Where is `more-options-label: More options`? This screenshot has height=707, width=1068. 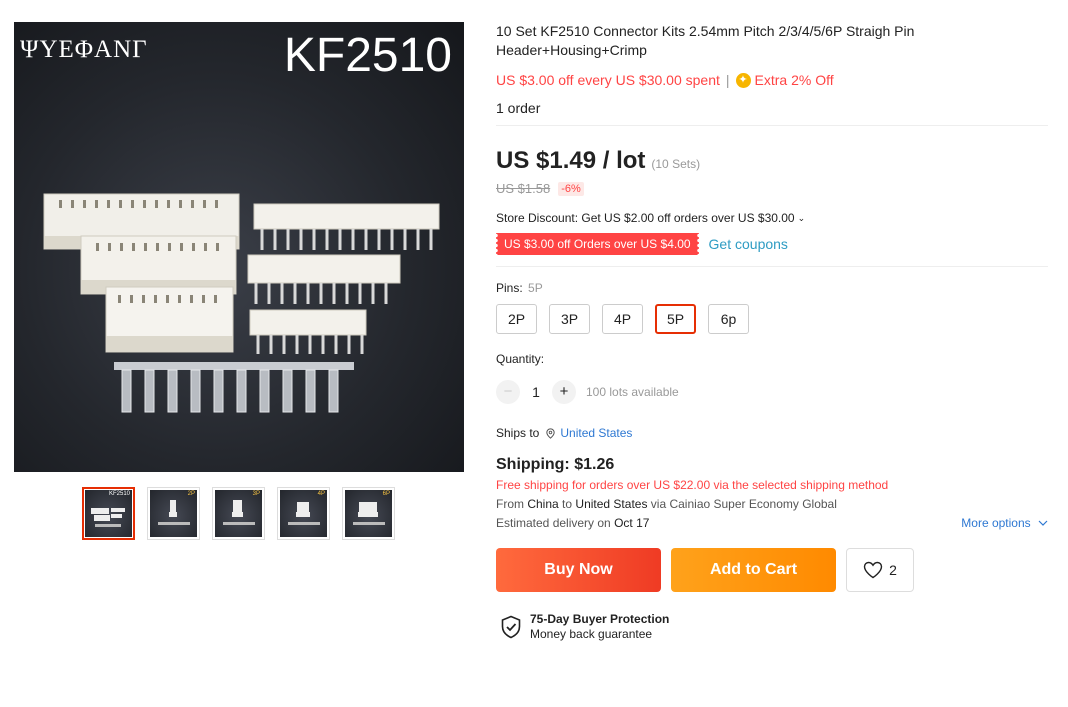 more-options-label: More options is located at coordinates (996, 523).